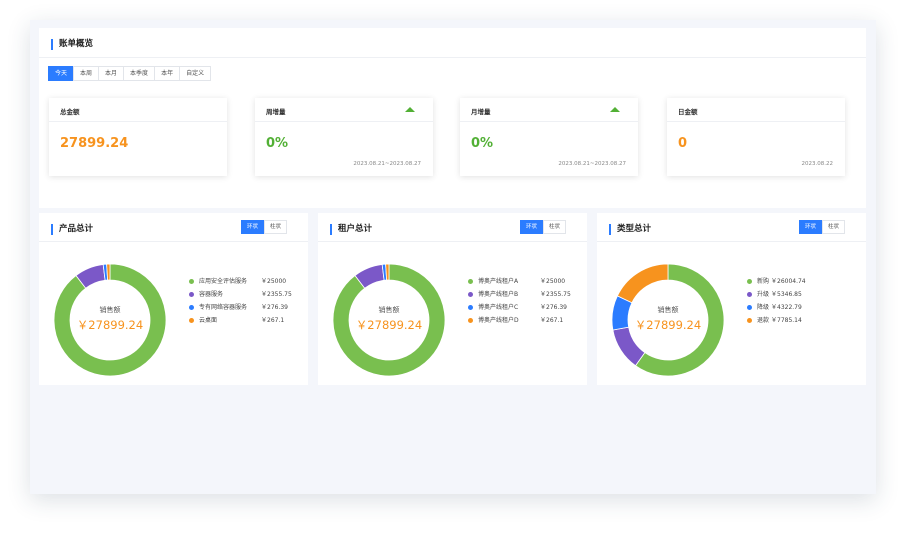 This screenshot has width=906, height=536. I want to click on legend-name: 博奥产线租户A, so click(498, 281).